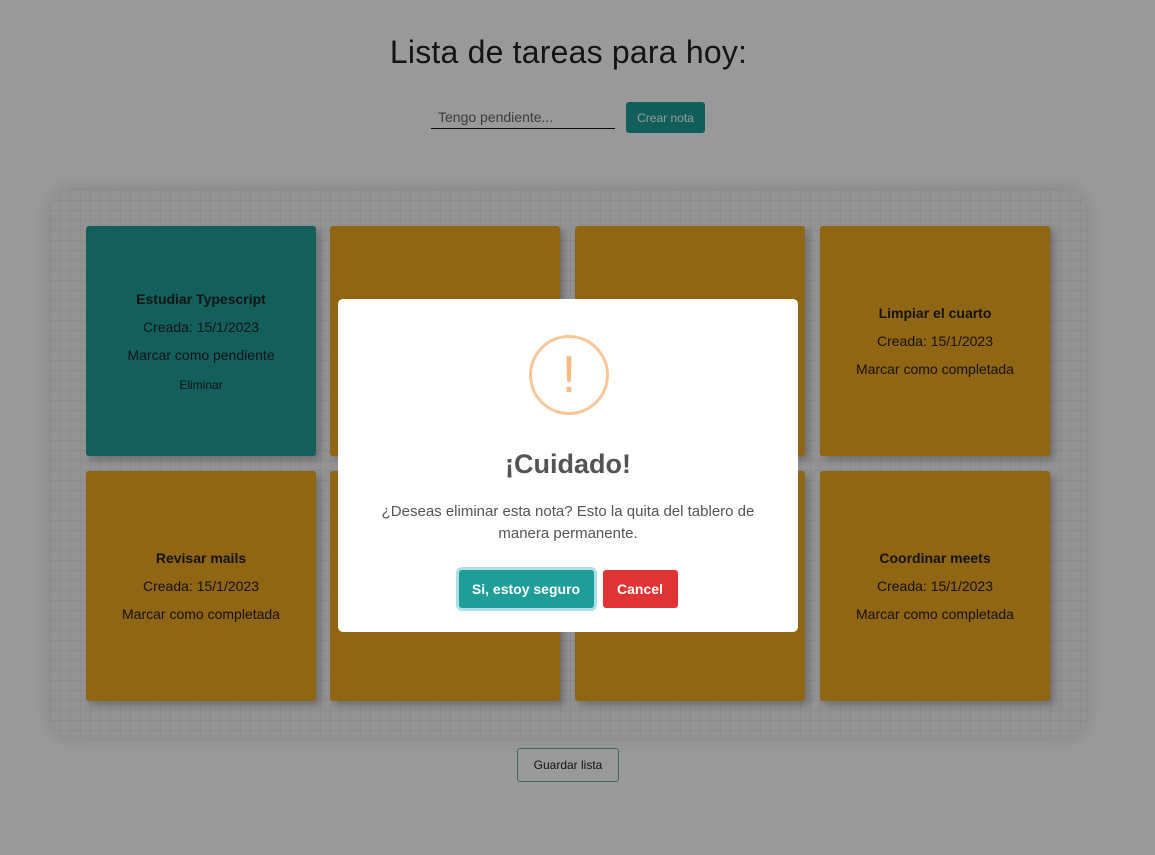  What do you see at coordinates (569, 375) in the screenshot?
I see `exclamation-icon: !` at bounding box center [569, 375].